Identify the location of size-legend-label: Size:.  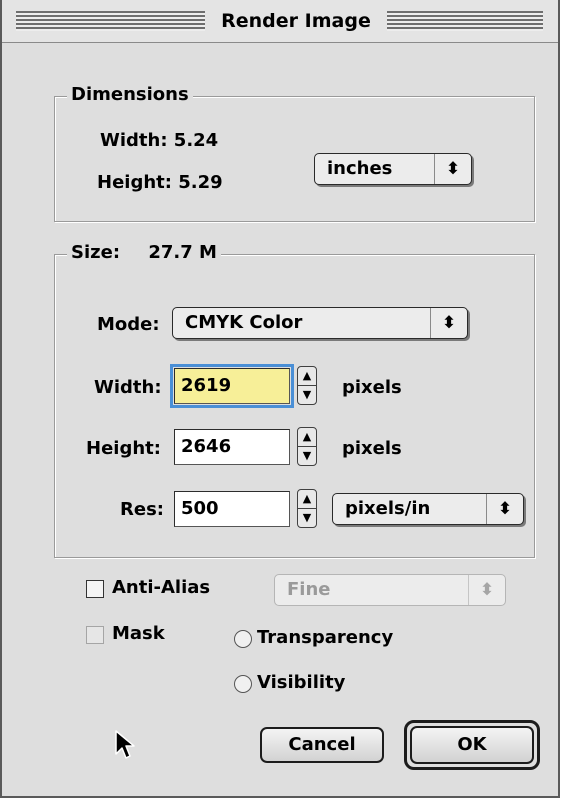
(96, 252).